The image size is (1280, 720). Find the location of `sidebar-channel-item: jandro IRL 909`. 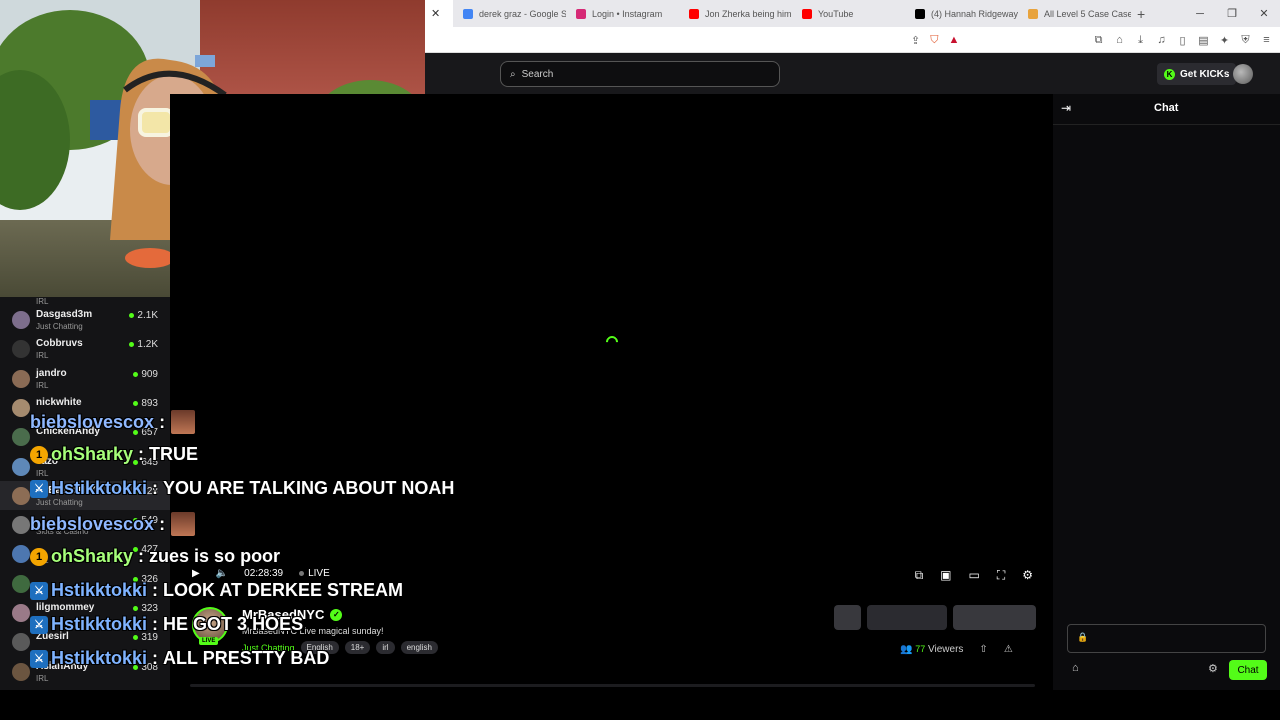

sidebar-channel-item: jandro IRL 909 is located at coordinates (85, 378).